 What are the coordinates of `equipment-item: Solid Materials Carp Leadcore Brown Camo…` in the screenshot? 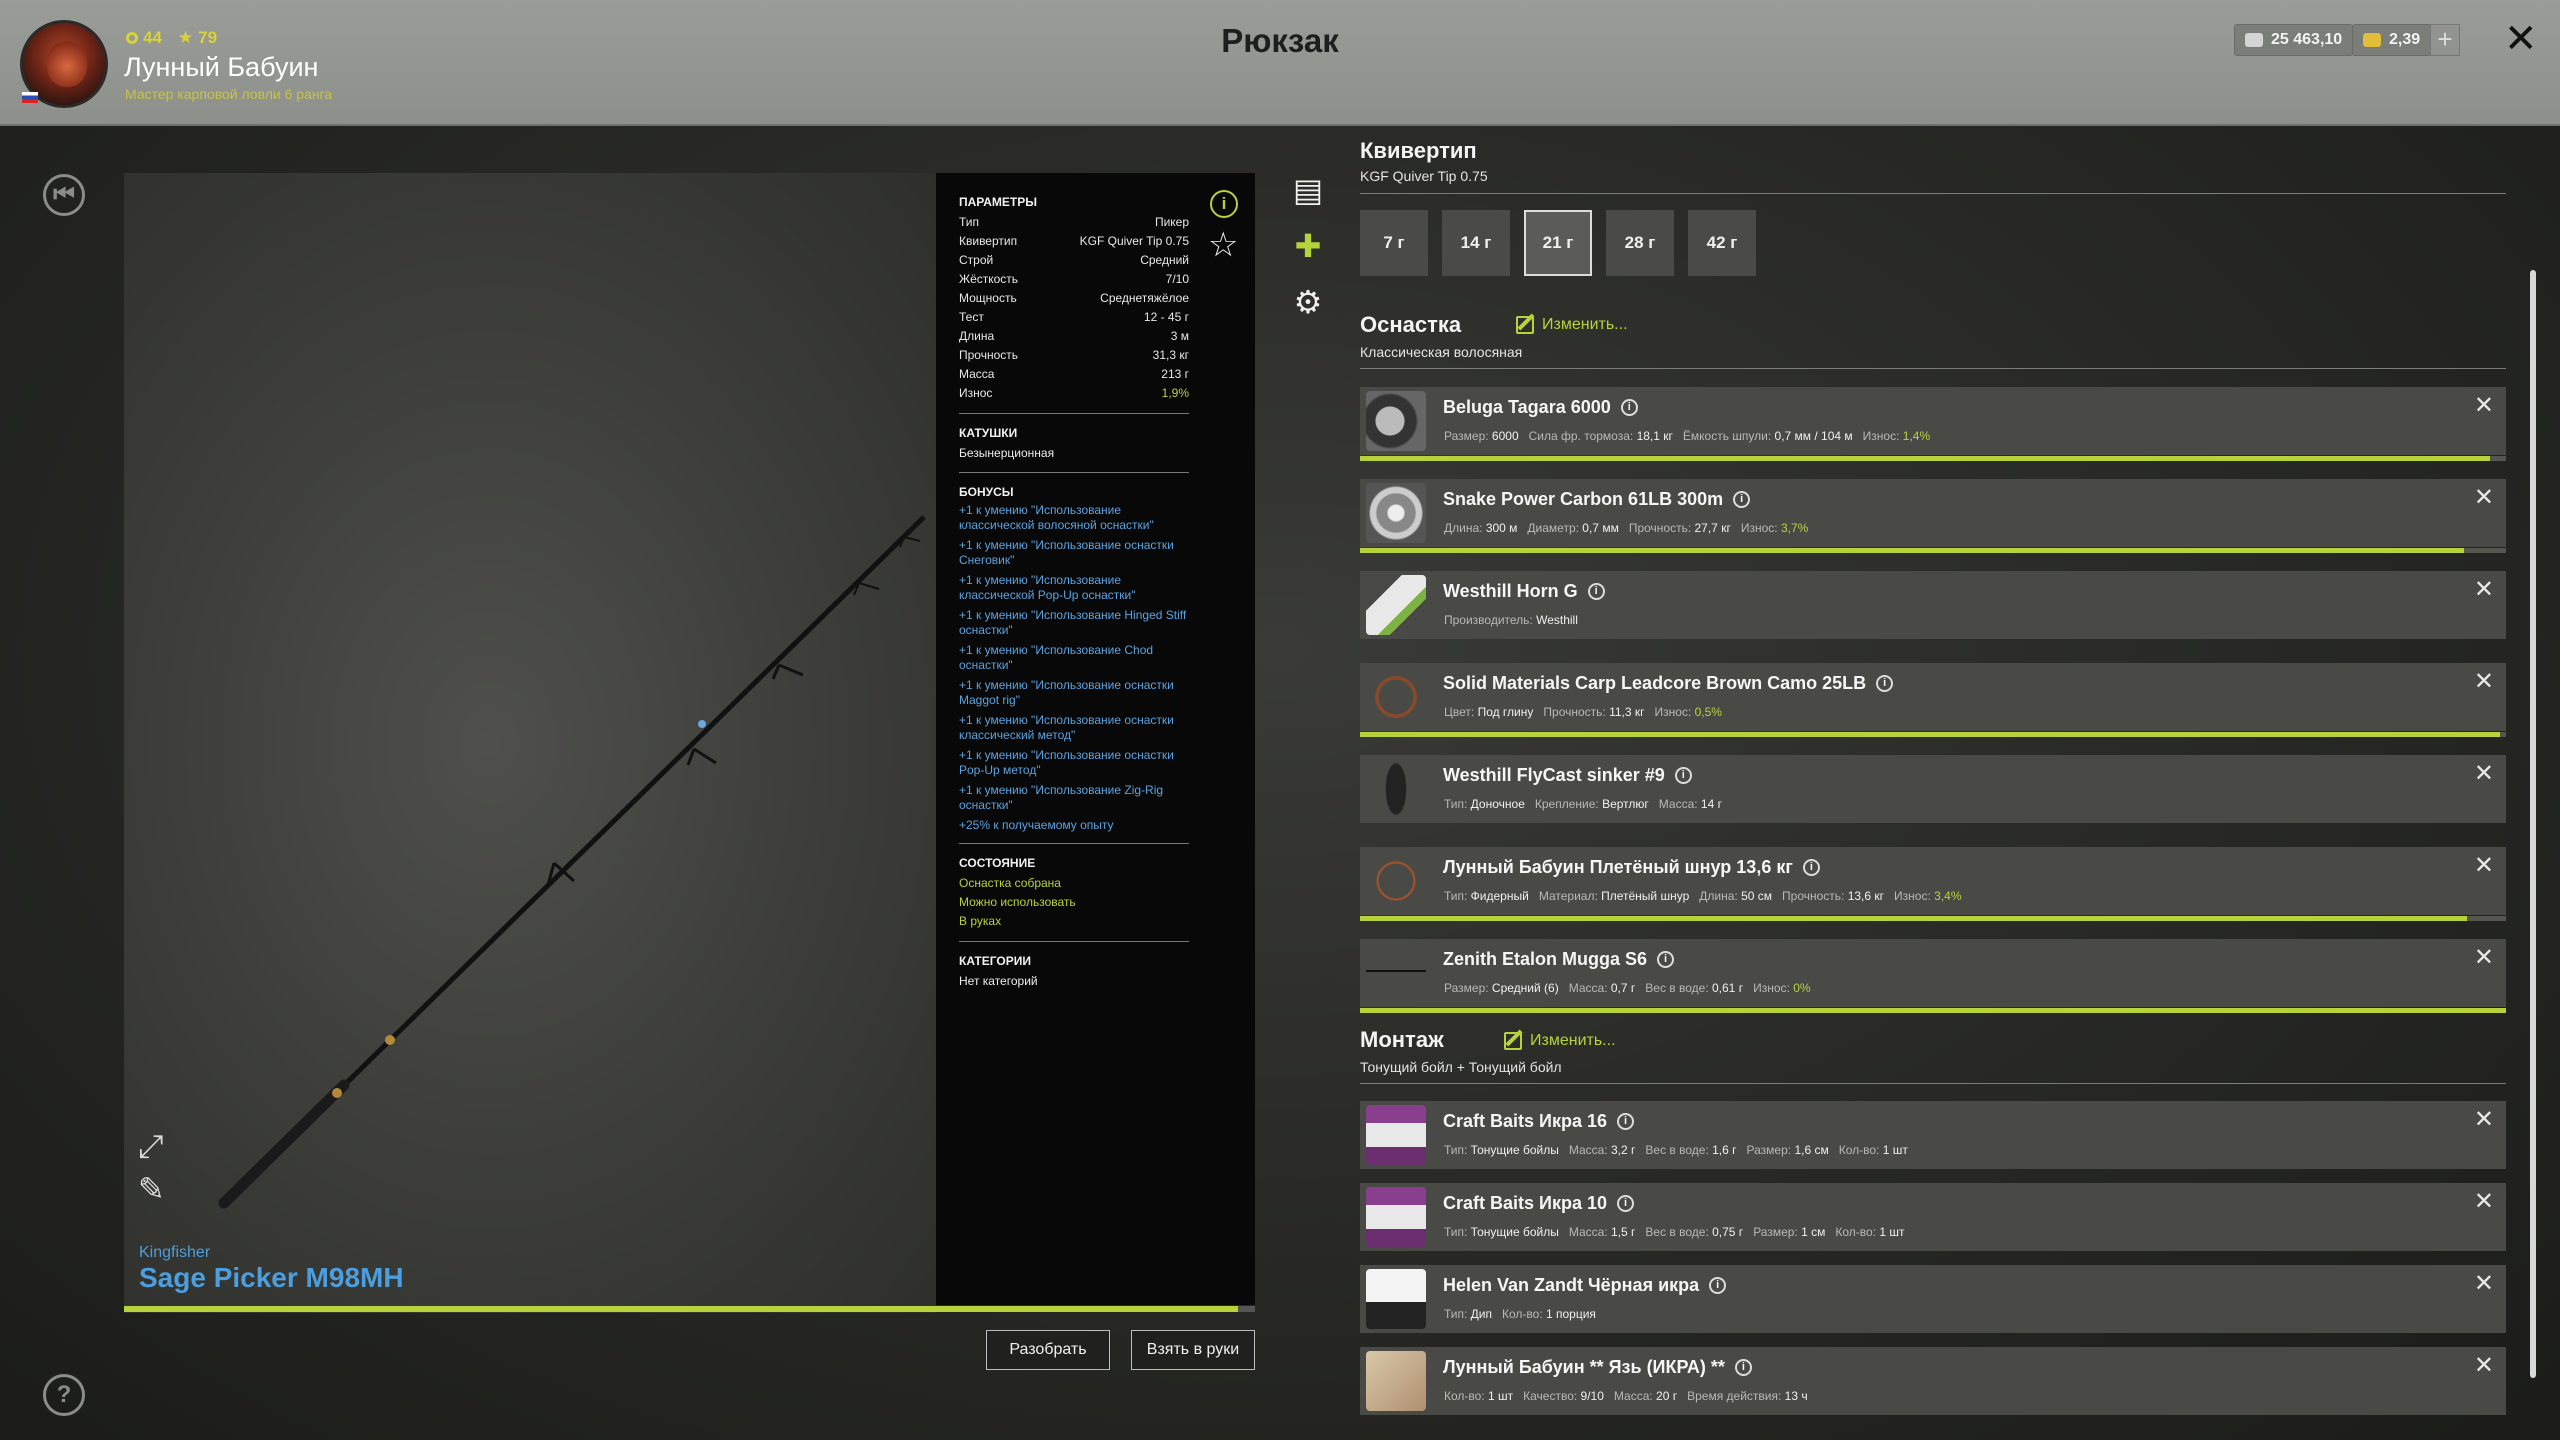 It's located at (1933, 700).